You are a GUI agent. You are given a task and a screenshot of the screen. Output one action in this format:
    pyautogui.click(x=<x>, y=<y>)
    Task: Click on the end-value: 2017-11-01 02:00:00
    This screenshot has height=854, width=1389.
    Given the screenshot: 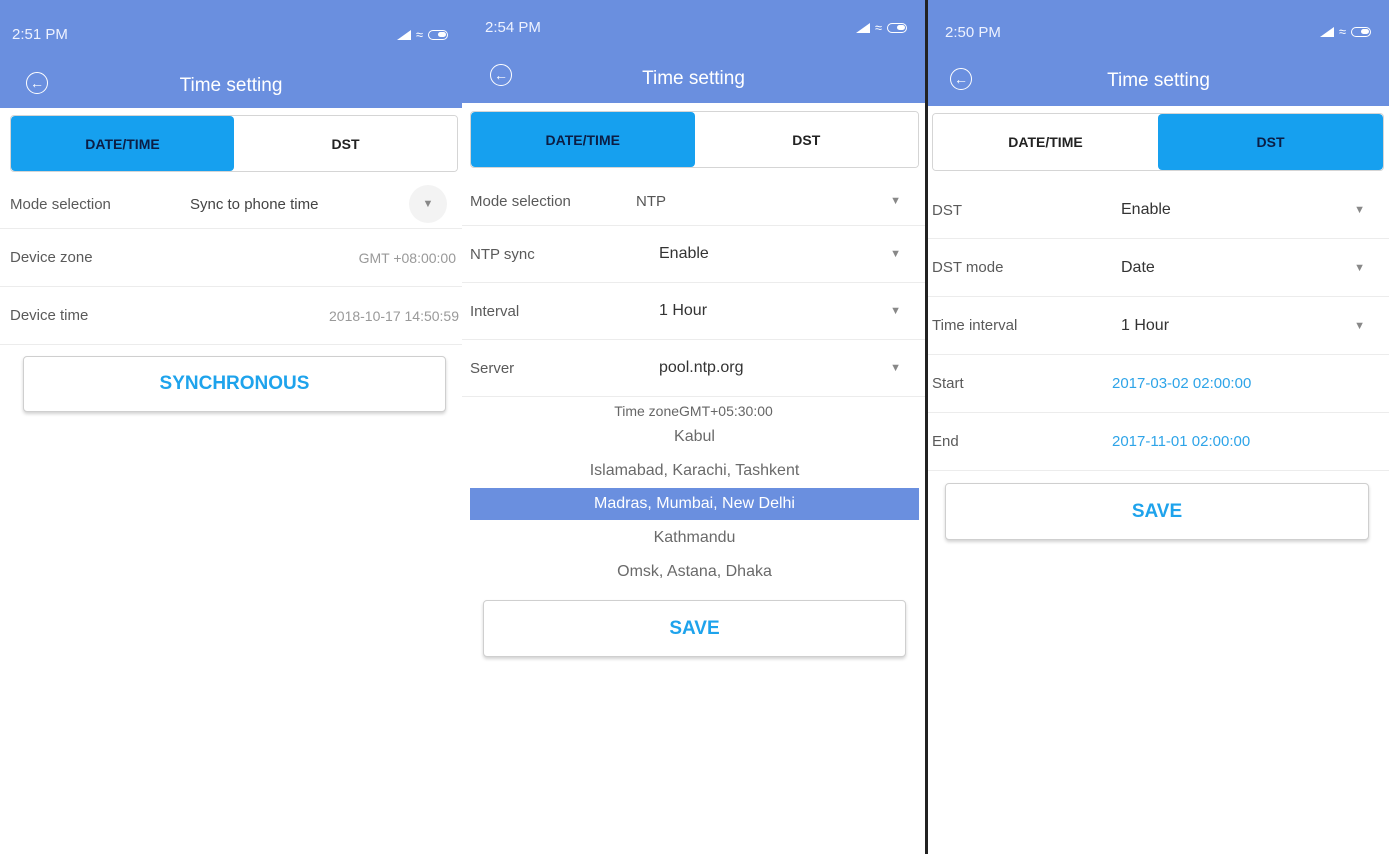 What is the action you would take?
    pyautogui.click(x=1181, y=441)
    